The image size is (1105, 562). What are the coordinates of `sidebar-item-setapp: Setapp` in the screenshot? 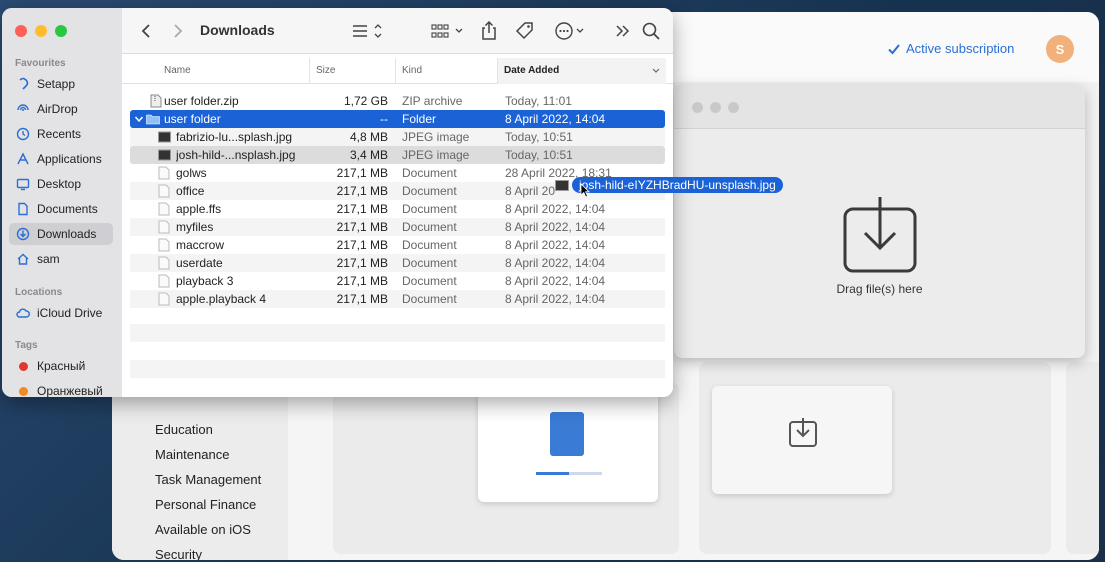 It's located at (61, 84).